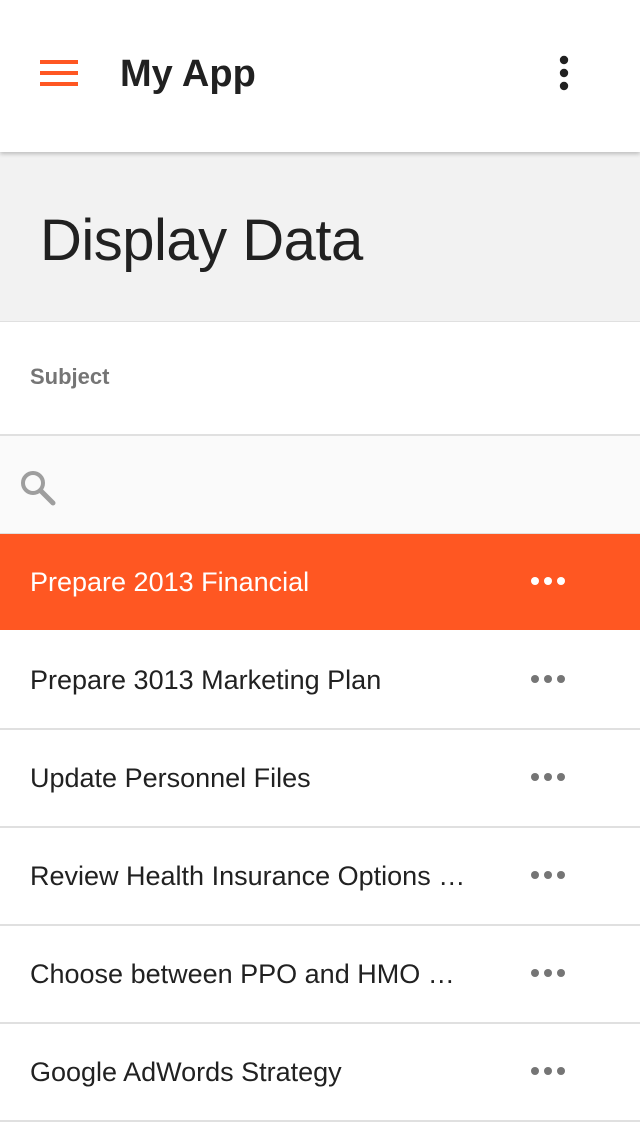 The image size is (640, 1136). I want to click on menu-button, so click(60, 75).